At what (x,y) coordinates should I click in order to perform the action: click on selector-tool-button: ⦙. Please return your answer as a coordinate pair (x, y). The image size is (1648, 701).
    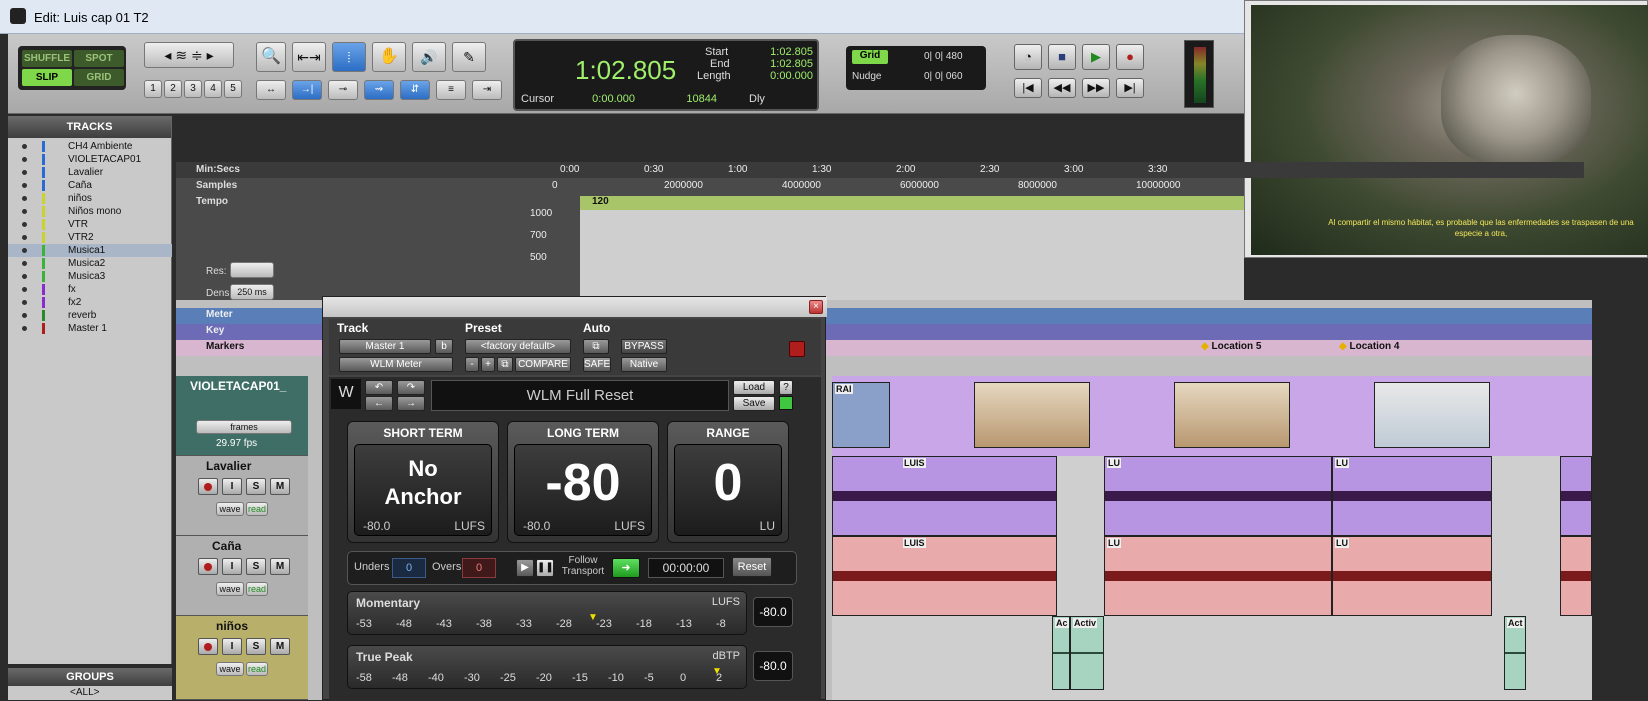
    Looking at the image, I should click on (349, 57).